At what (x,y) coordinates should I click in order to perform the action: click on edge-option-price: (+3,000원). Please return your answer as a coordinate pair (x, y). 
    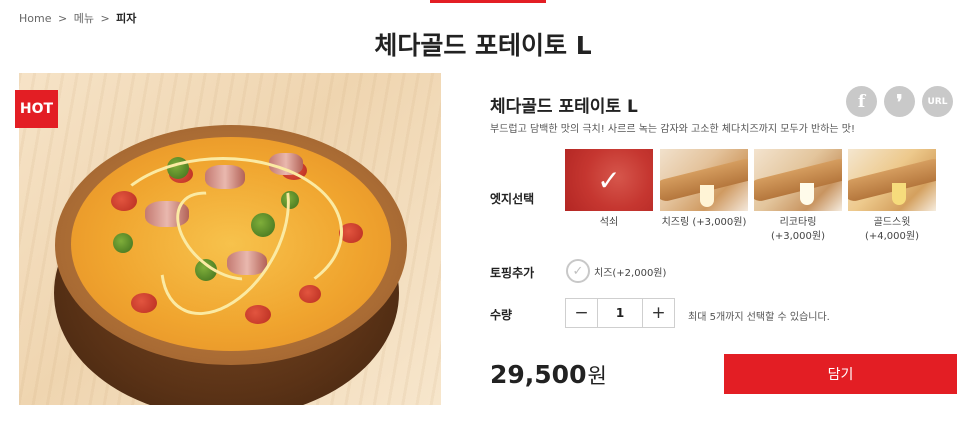
    Looking at the image, I should click on (797, 236).